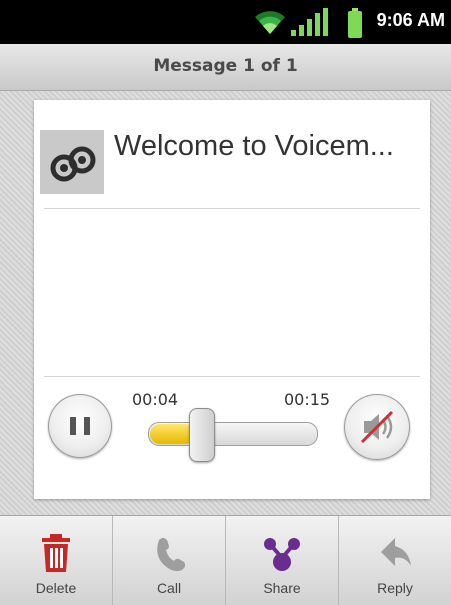 The width and height of the screenshot is (451, 605). Describe the element at coordinates (171, 555) in the screenshot. I see `phone-icon` at that location.